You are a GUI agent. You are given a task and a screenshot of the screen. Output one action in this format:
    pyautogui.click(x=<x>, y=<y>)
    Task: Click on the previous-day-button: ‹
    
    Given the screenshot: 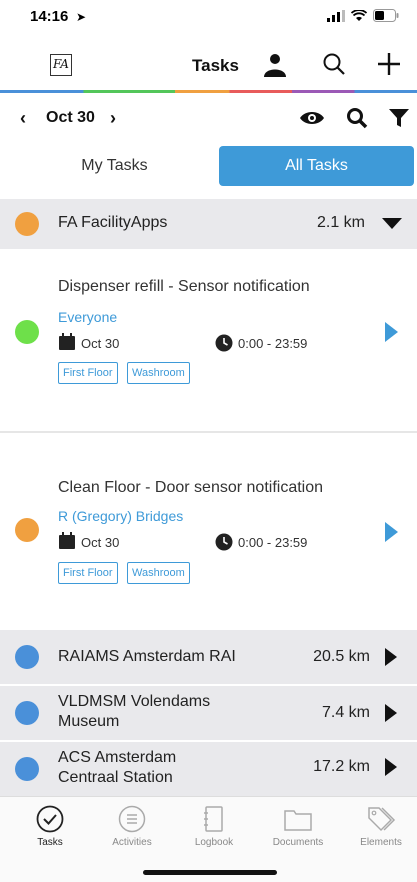 What is the action you would take?
    pyautogui.click(x=23, y=118)
    